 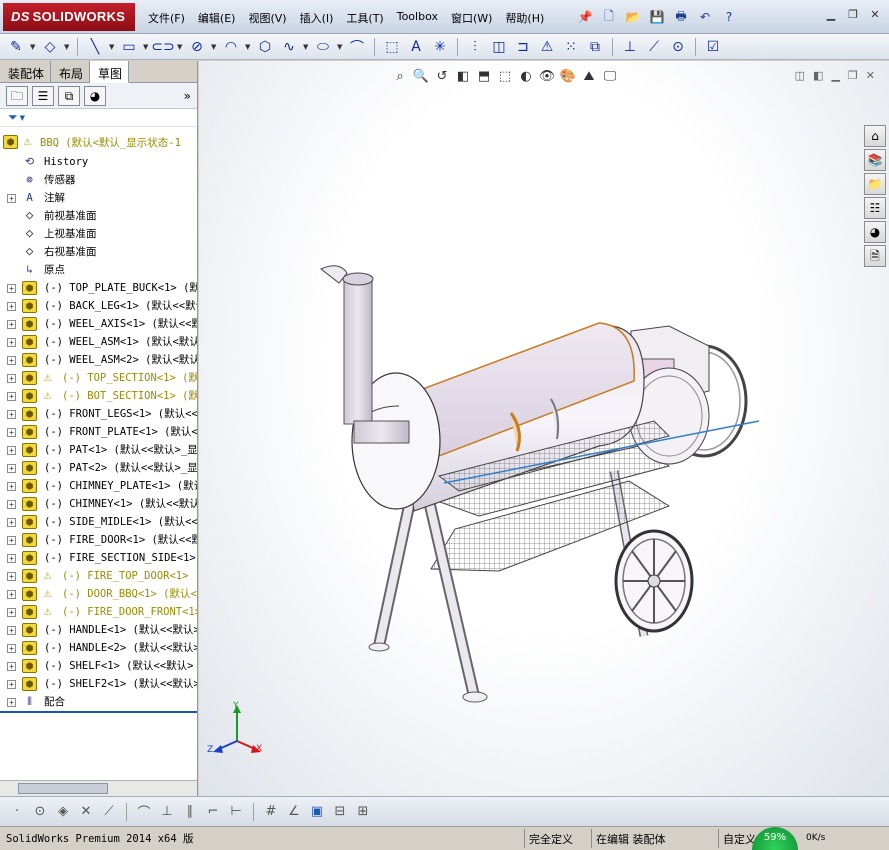 What do you see at coordinates (98, 143) in the screenshot?
I see `tree-root: ⬢ ⚠ BBQ (默认<默认_显示状态-1` at bounding box center [98, 143].